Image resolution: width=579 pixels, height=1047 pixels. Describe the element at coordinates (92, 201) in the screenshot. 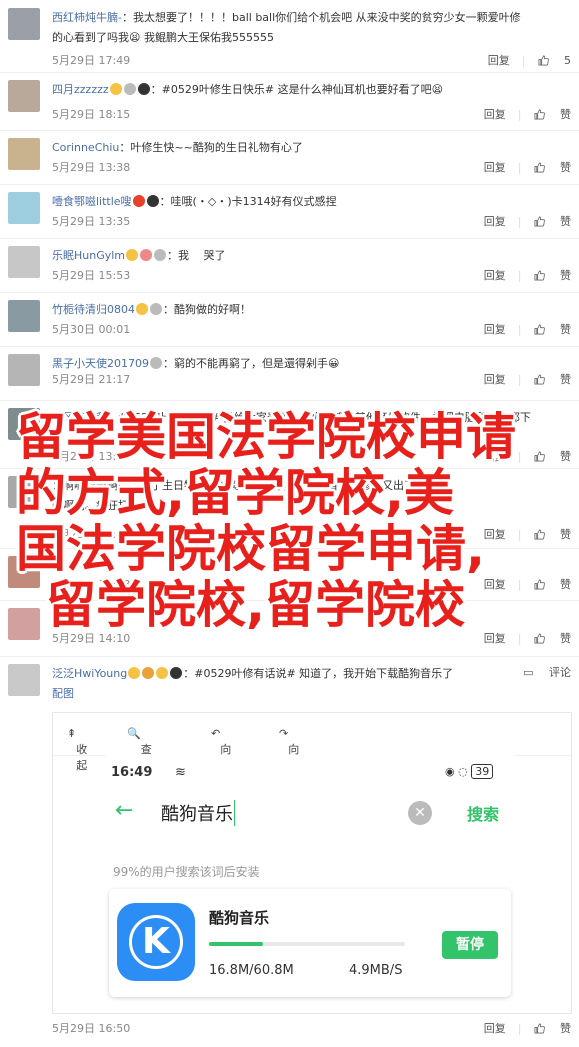

I see `username: 噎食鄂嗞little嗖` at that location.